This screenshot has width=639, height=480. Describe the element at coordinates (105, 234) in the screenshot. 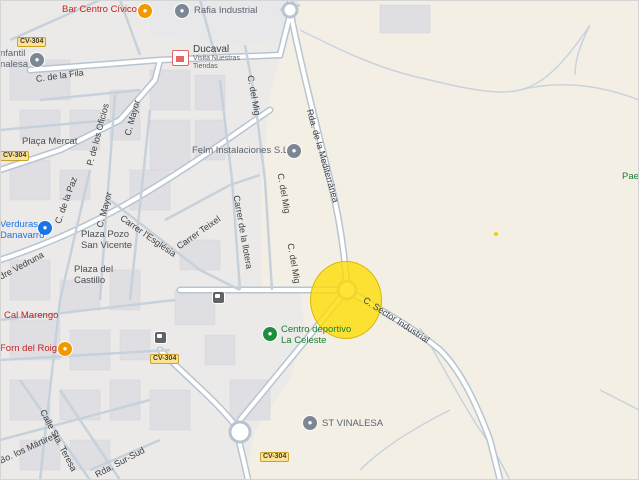

I see `plaza-label-line1: Plaza Pozo` at that location.